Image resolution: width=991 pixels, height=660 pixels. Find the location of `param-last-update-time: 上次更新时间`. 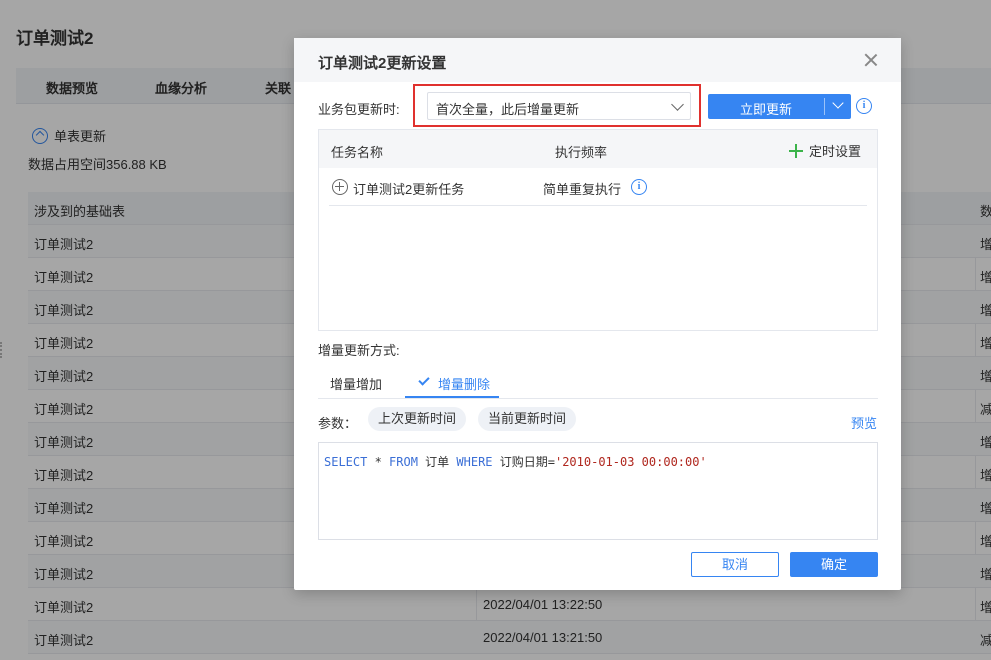

param-last-update-time: 上次更新时间 is located at coordinates (417, 419).